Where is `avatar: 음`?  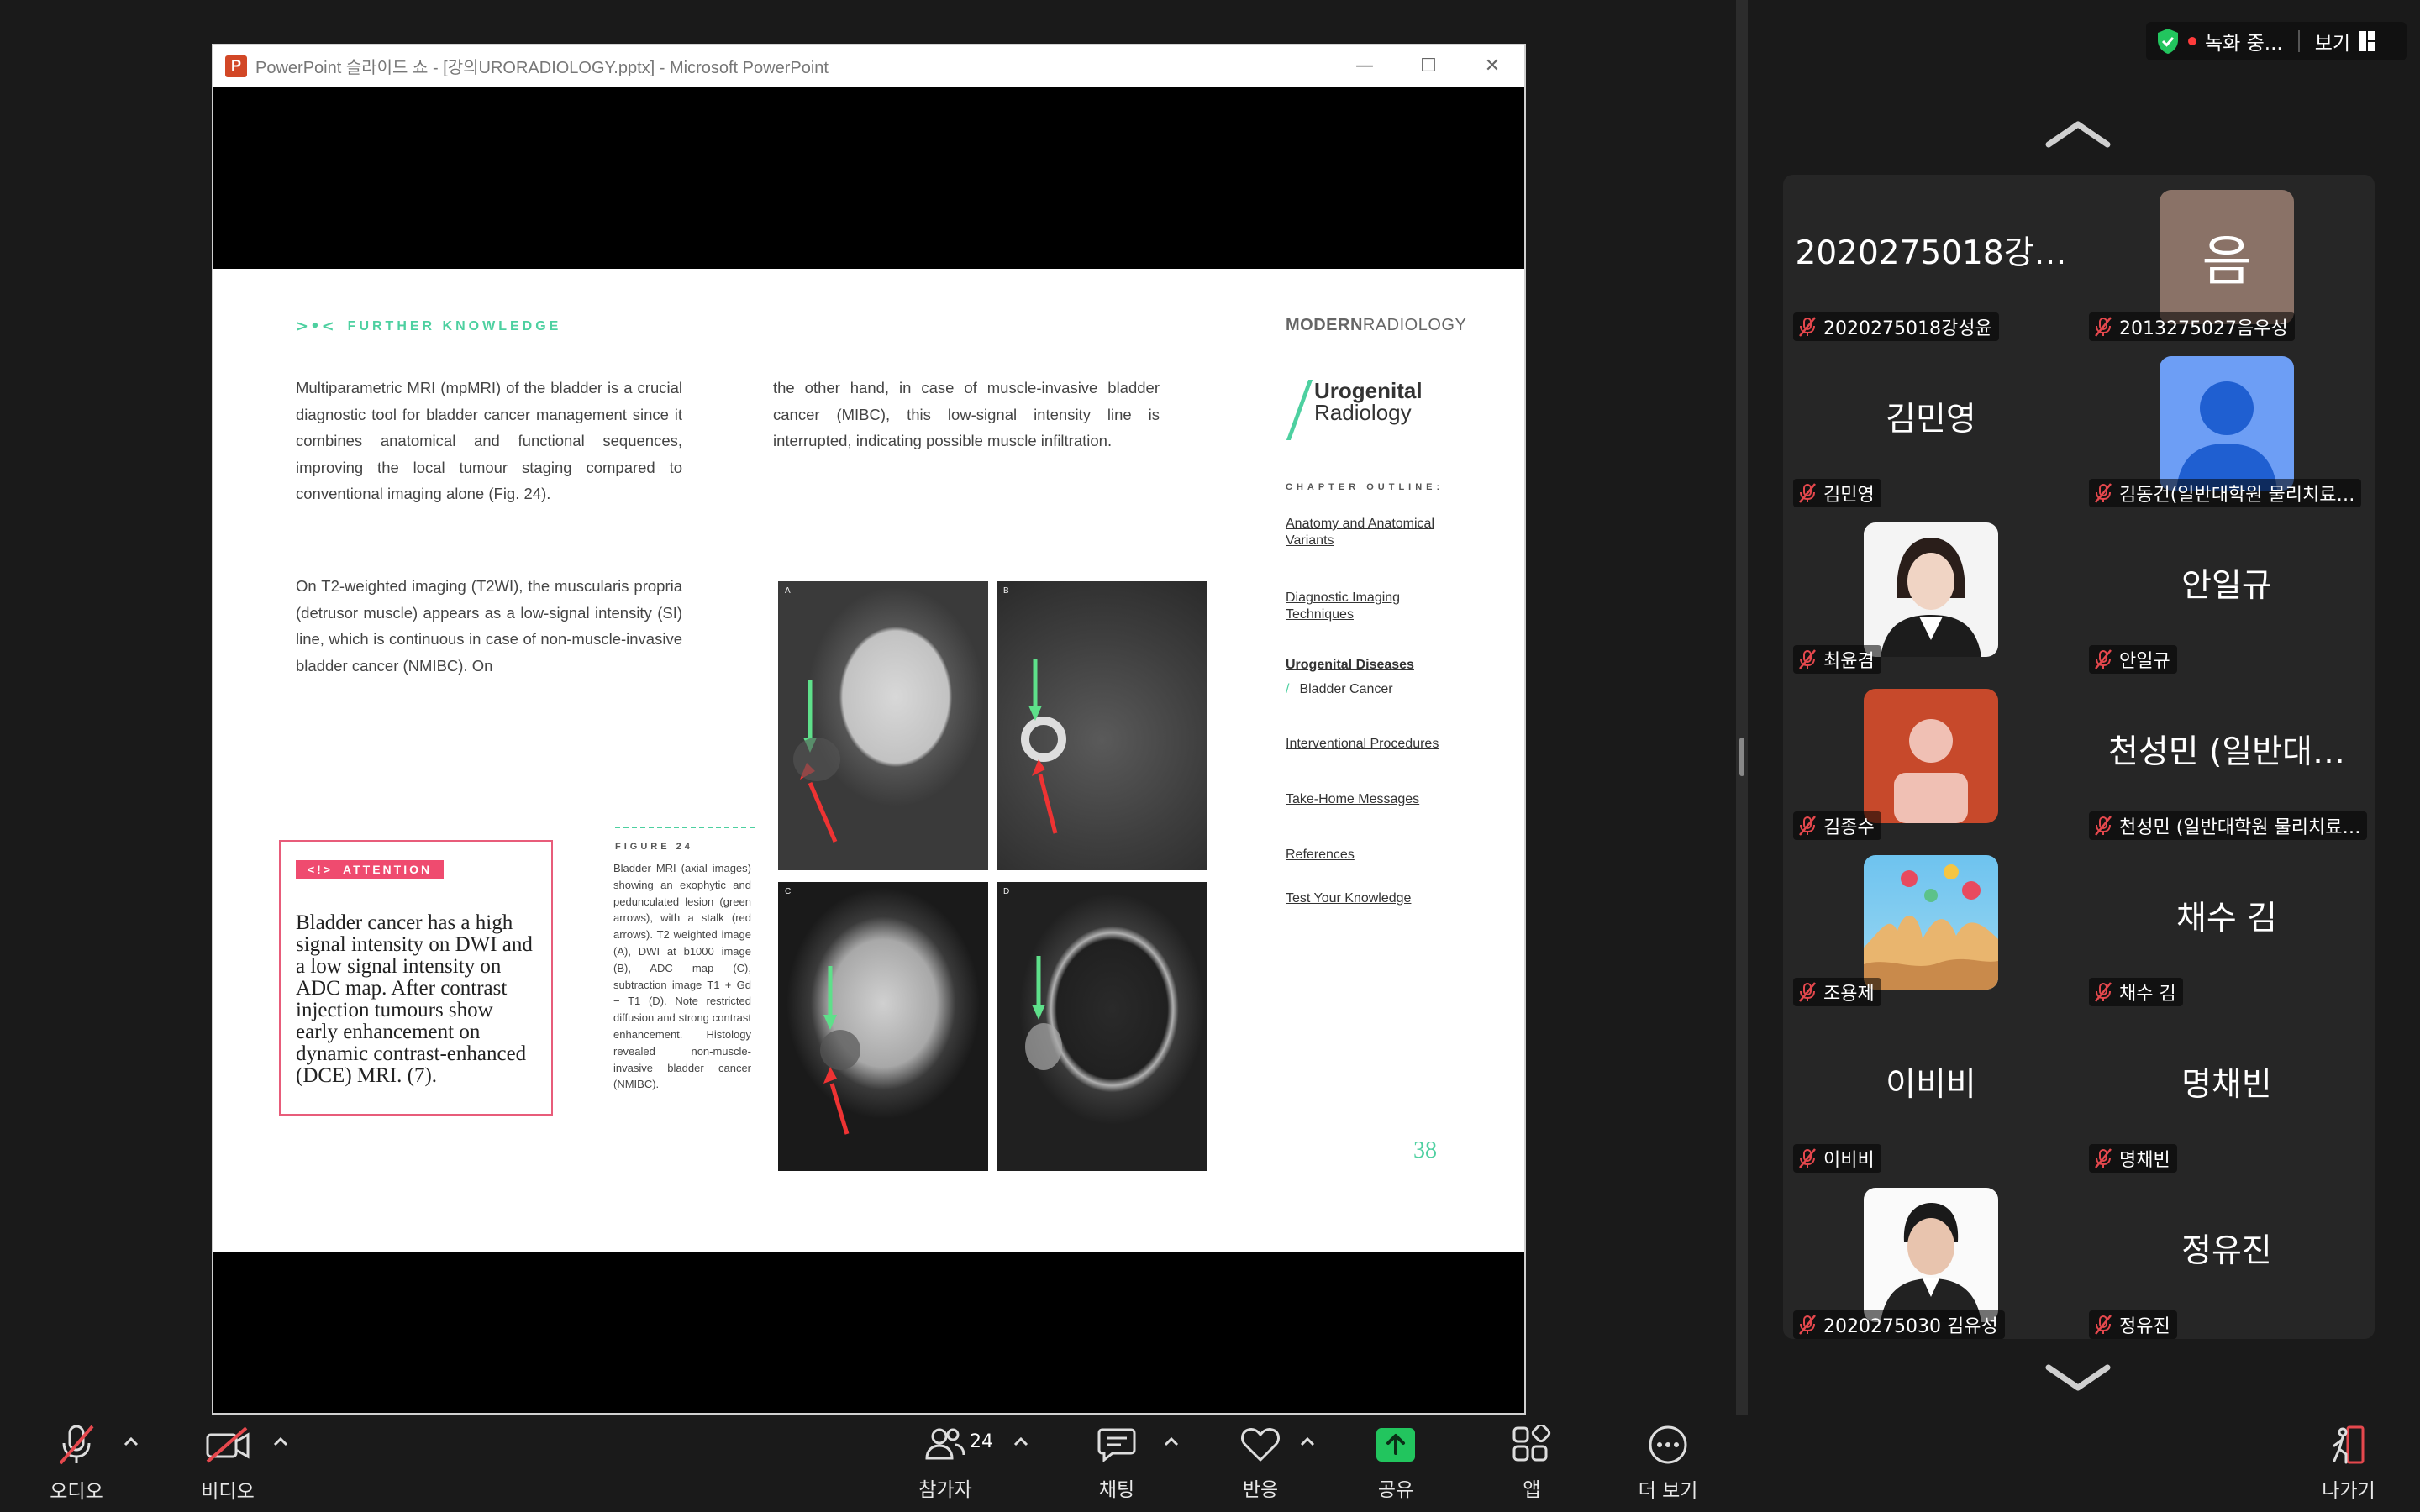
avatar: 음 is located at coordinates (2227, 257).